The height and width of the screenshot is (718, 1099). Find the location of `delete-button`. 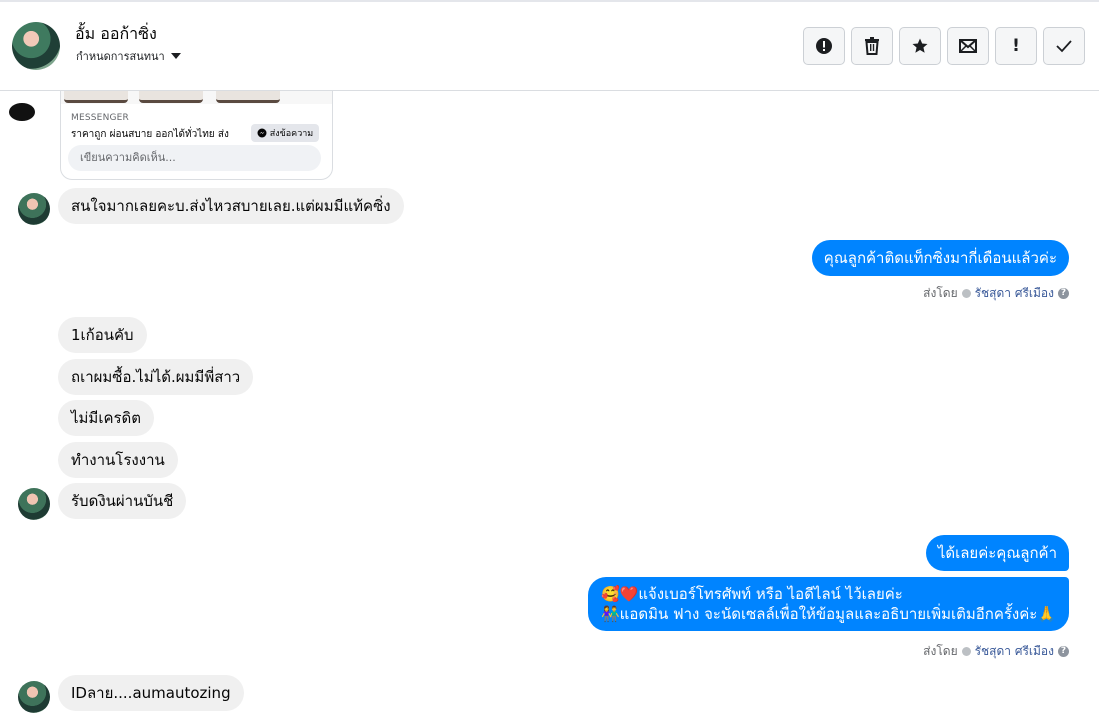

delete-button is located at coordinates (872, 46).